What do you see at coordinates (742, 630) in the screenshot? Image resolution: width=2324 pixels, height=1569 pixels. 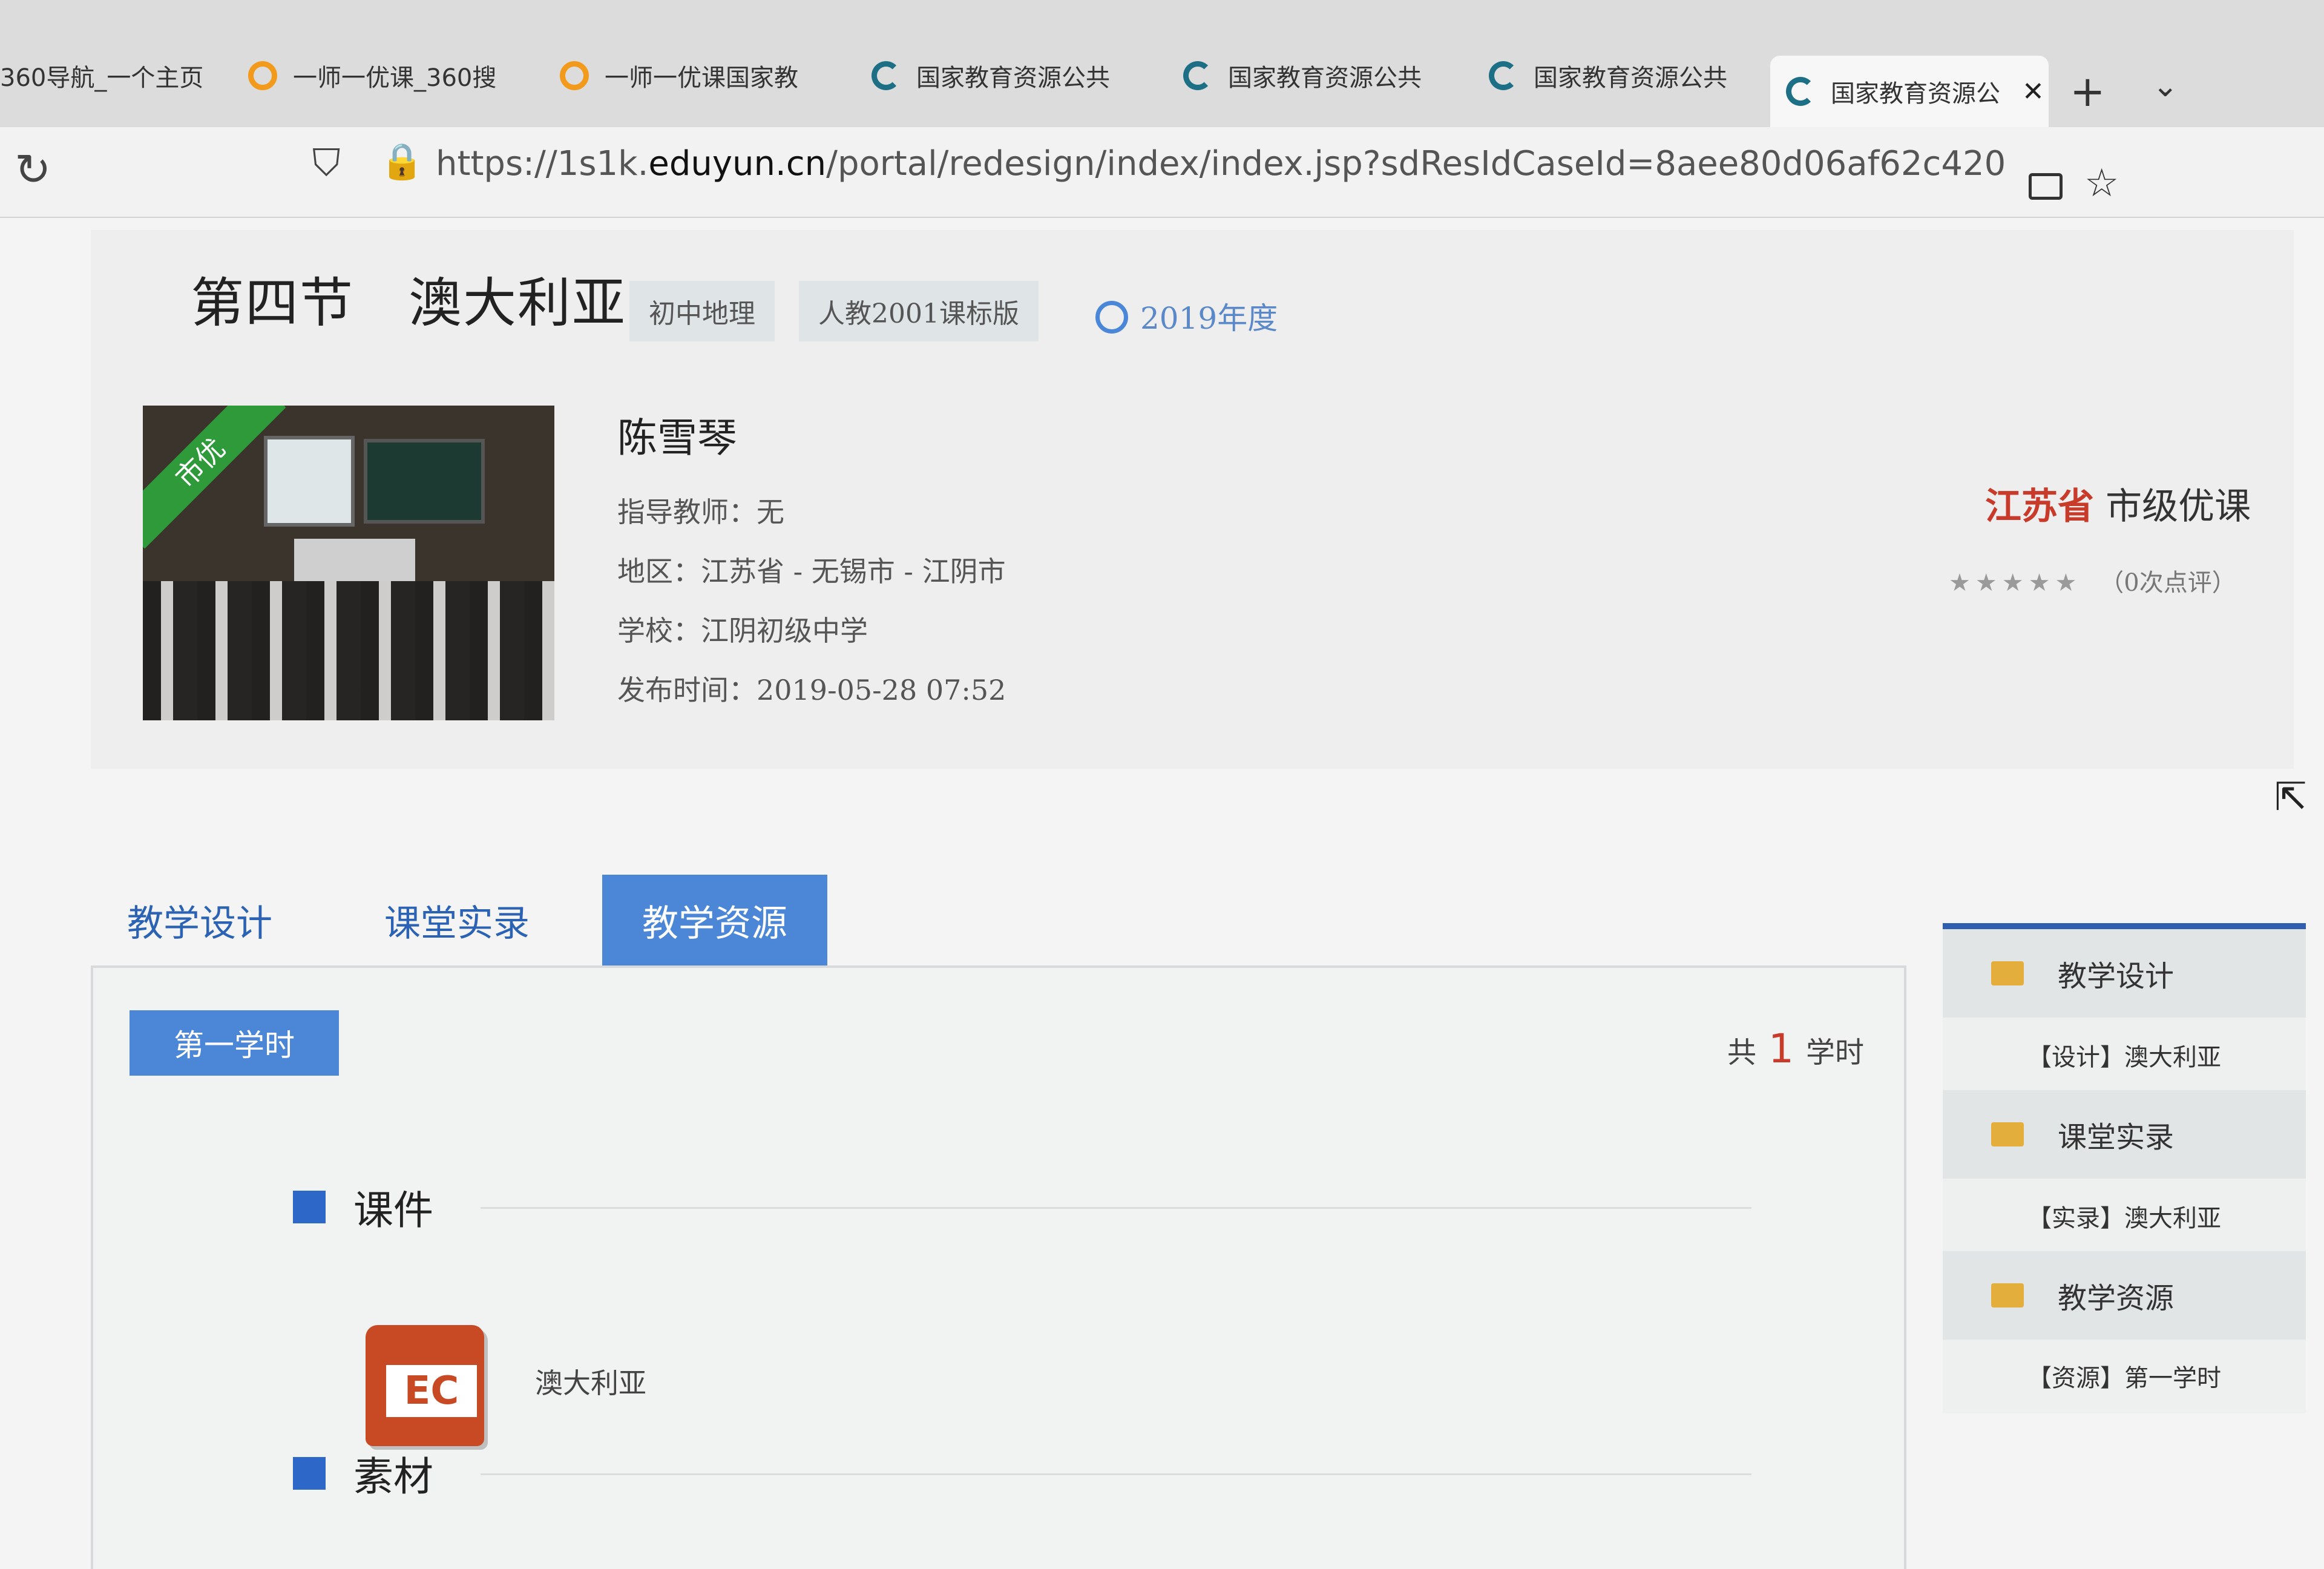 I see `school-info: 学校：江阴初级中学` at bounding box center [742, 630].